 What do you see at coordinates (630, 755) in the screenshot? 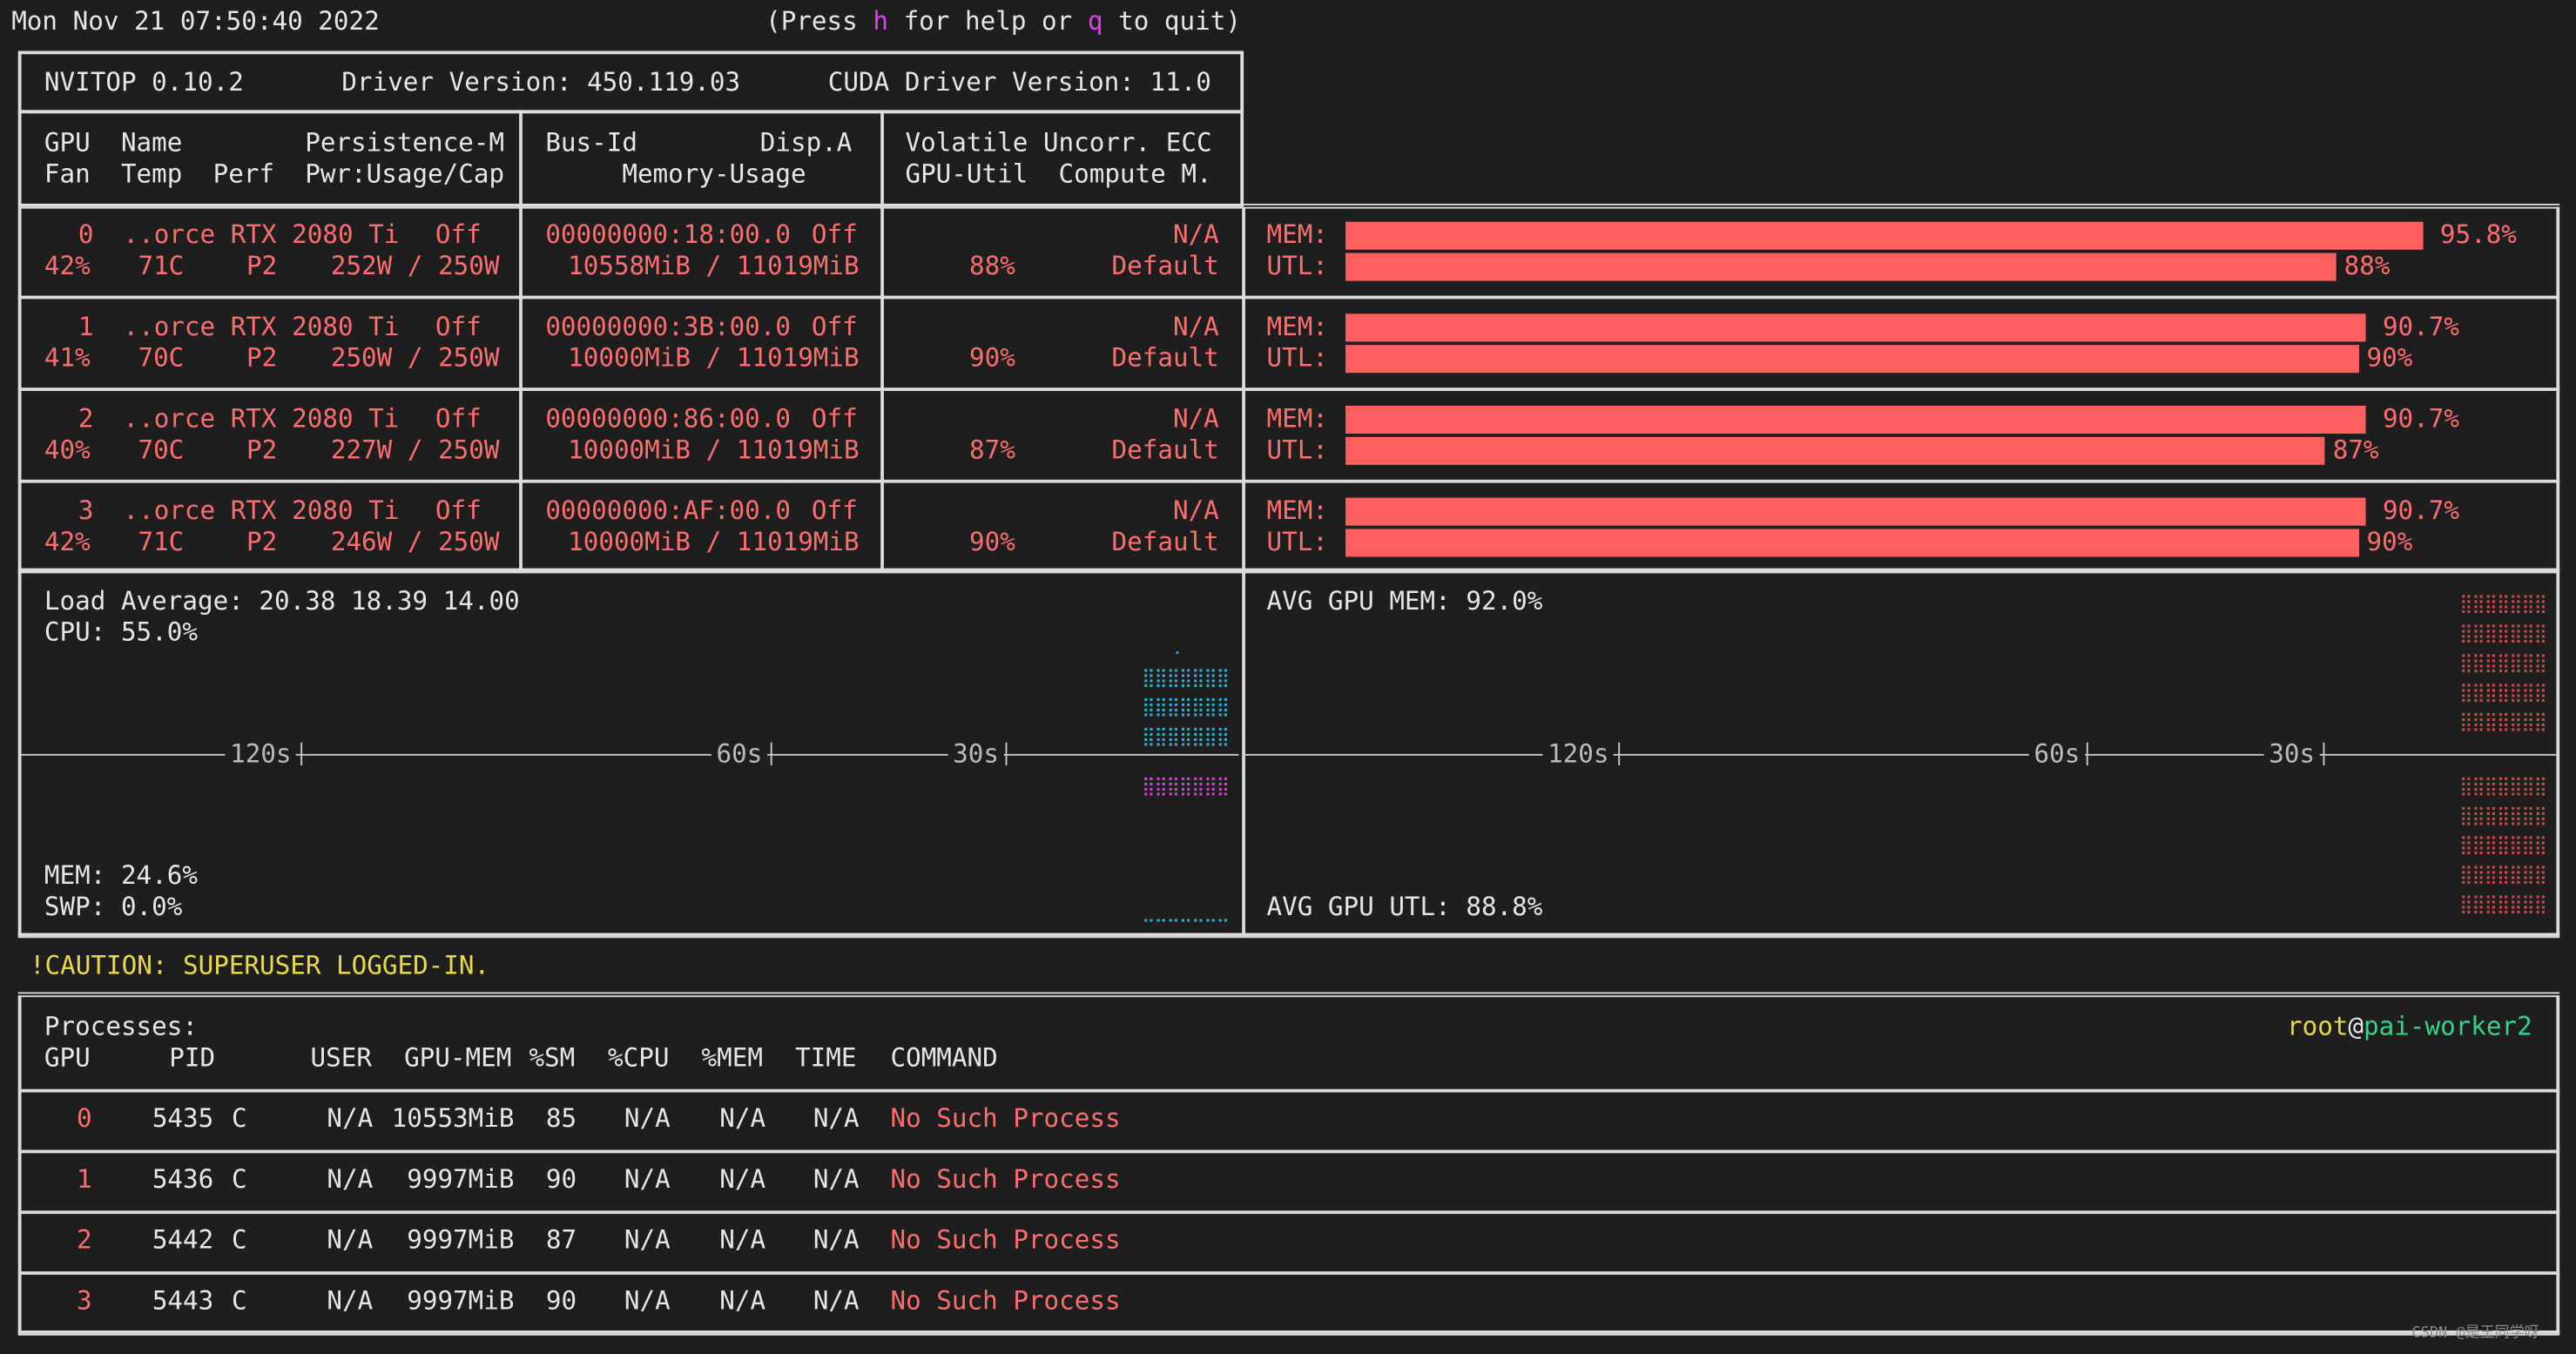
I see `host-time-axis` at bounding box center [630, 755].